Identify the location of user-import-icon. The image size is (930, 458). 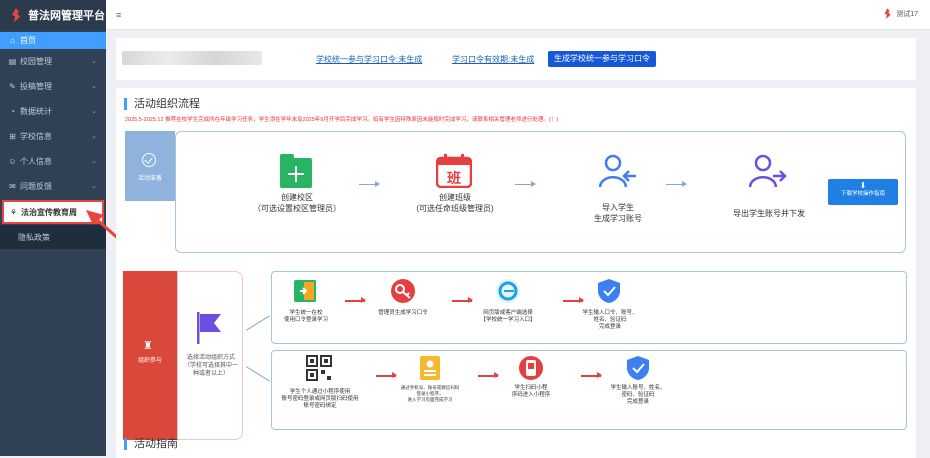
(617, 171).